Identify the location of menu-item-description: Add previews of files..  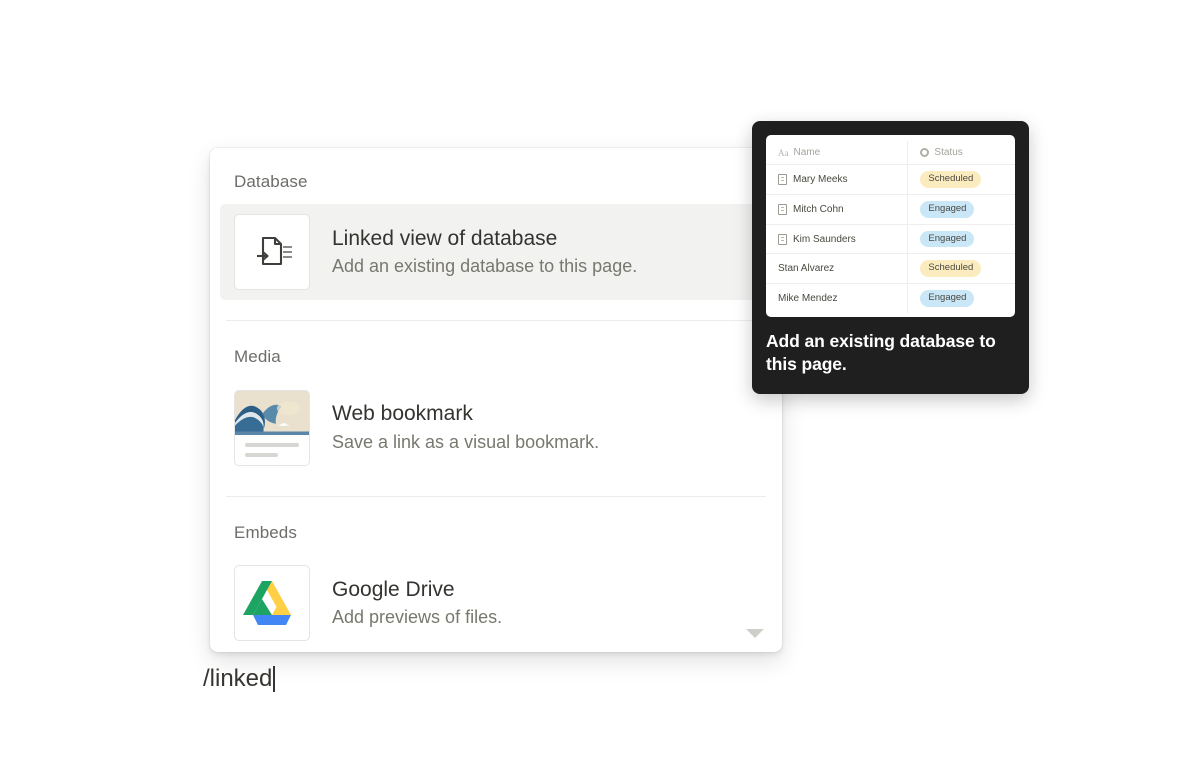
(417, 617).